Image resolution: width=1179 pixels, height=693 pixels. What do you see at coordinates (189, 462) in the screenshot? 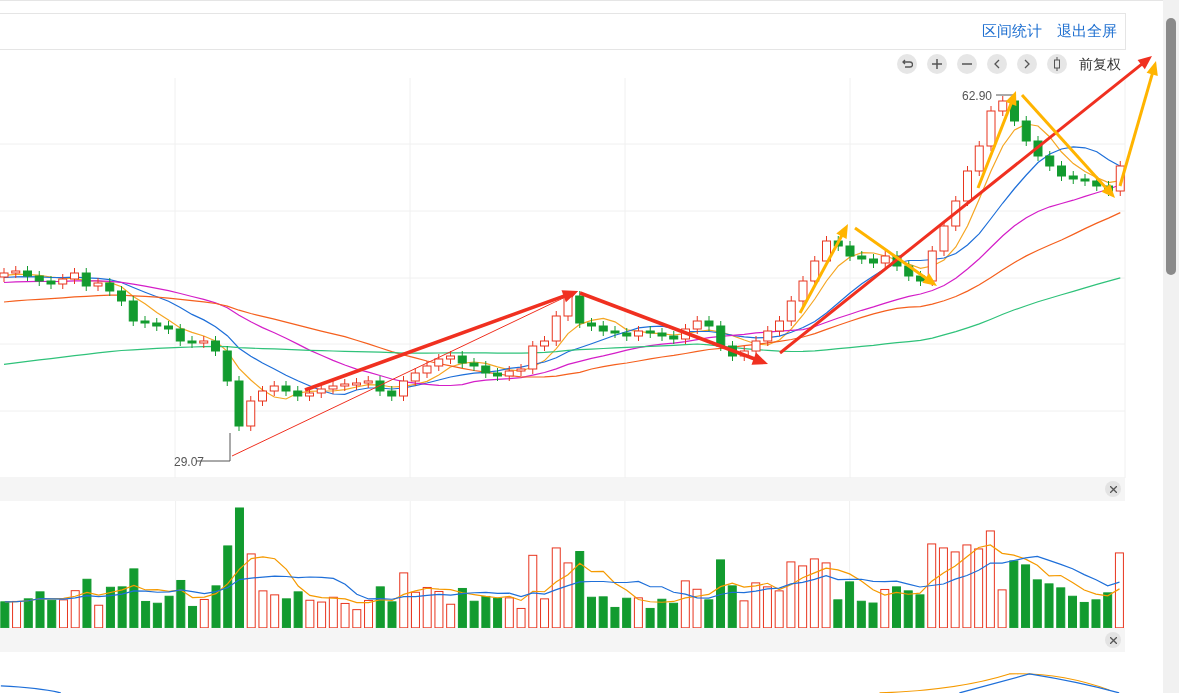
I see `low-price-label: 29.07` at bounding box center [189, 462].